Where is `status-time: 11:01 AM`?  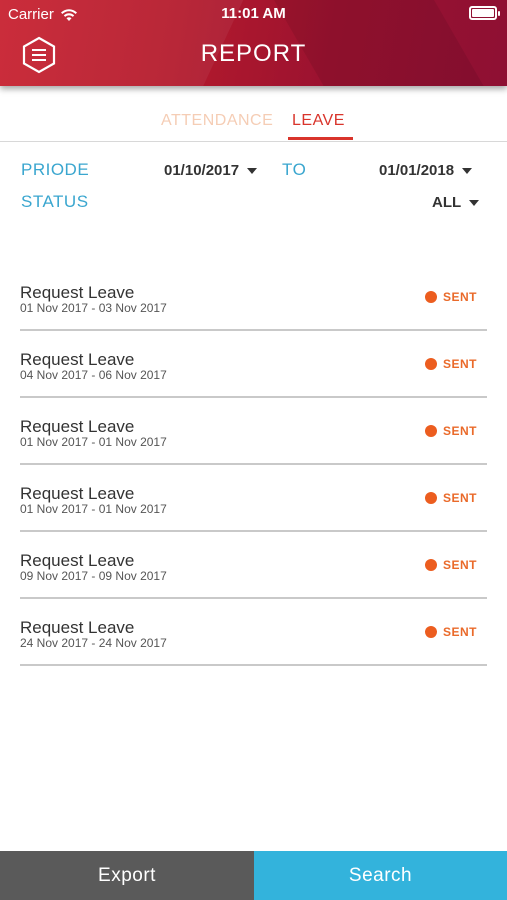 status-time: 11:01 AM is located at coordinates (253, 13).